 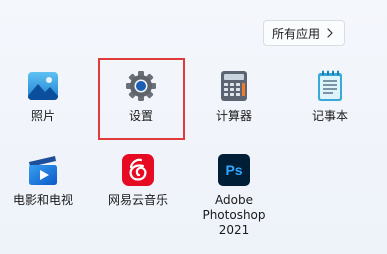 I want to click on app-label: 计算器, so click(x=233, y=116).